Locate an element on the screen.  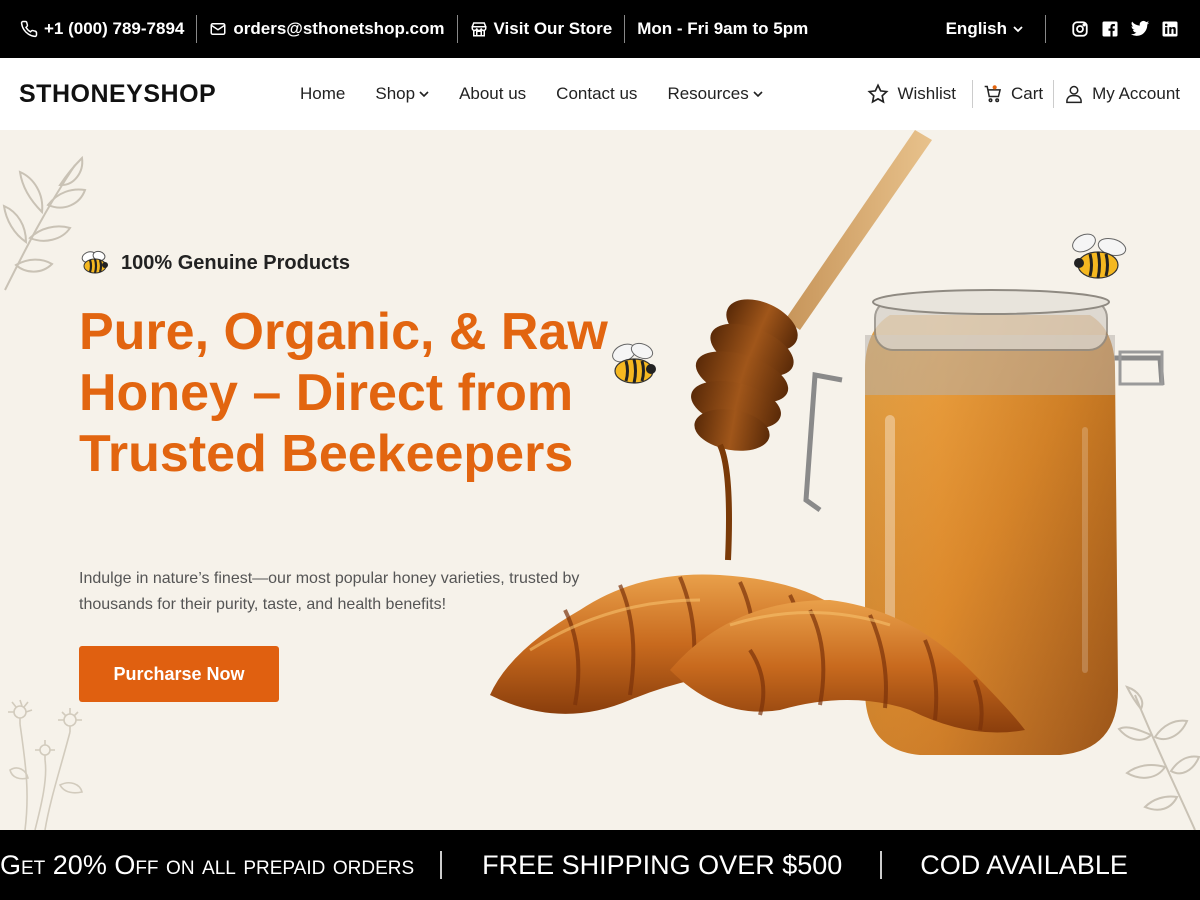
purchase-now-button: Purcharse Now is located at coordinates (179, 674).